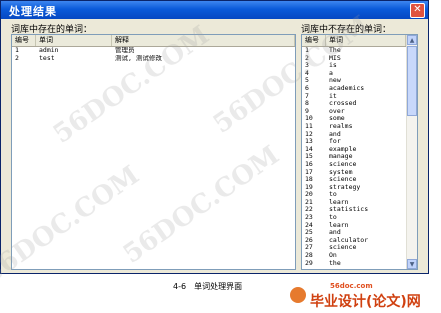  What do you see at coordinates (341, 172) in the screenshot?
I see `cell-word: system` at bounding box center [341, 172].